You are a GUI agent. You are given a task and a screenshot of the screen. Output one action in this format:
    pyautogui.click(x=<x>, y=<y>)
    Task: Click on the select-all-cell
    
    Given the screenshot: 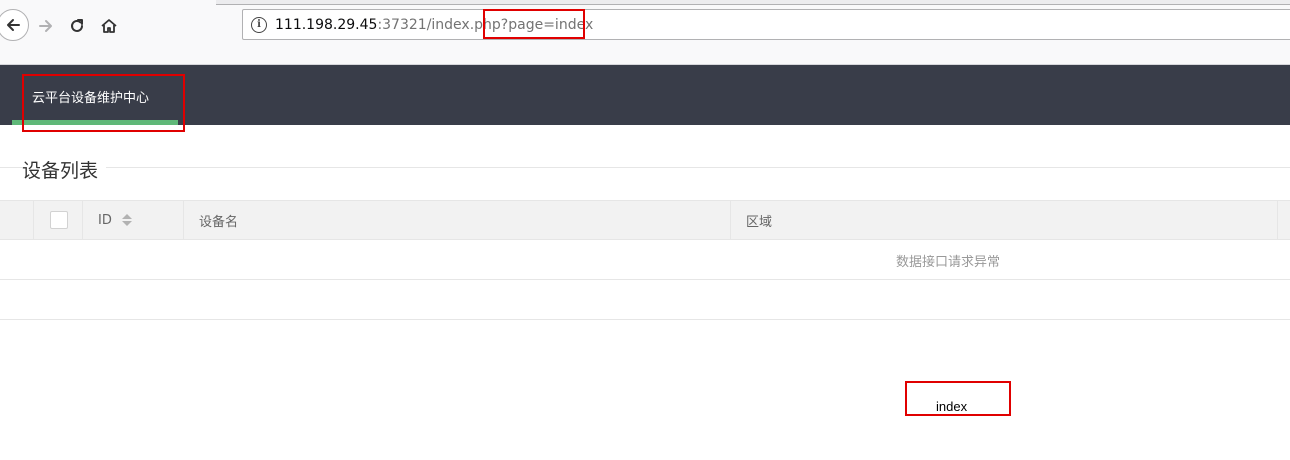 What is the action you would take?
    pyautogui.click(x=58, y=220)
    